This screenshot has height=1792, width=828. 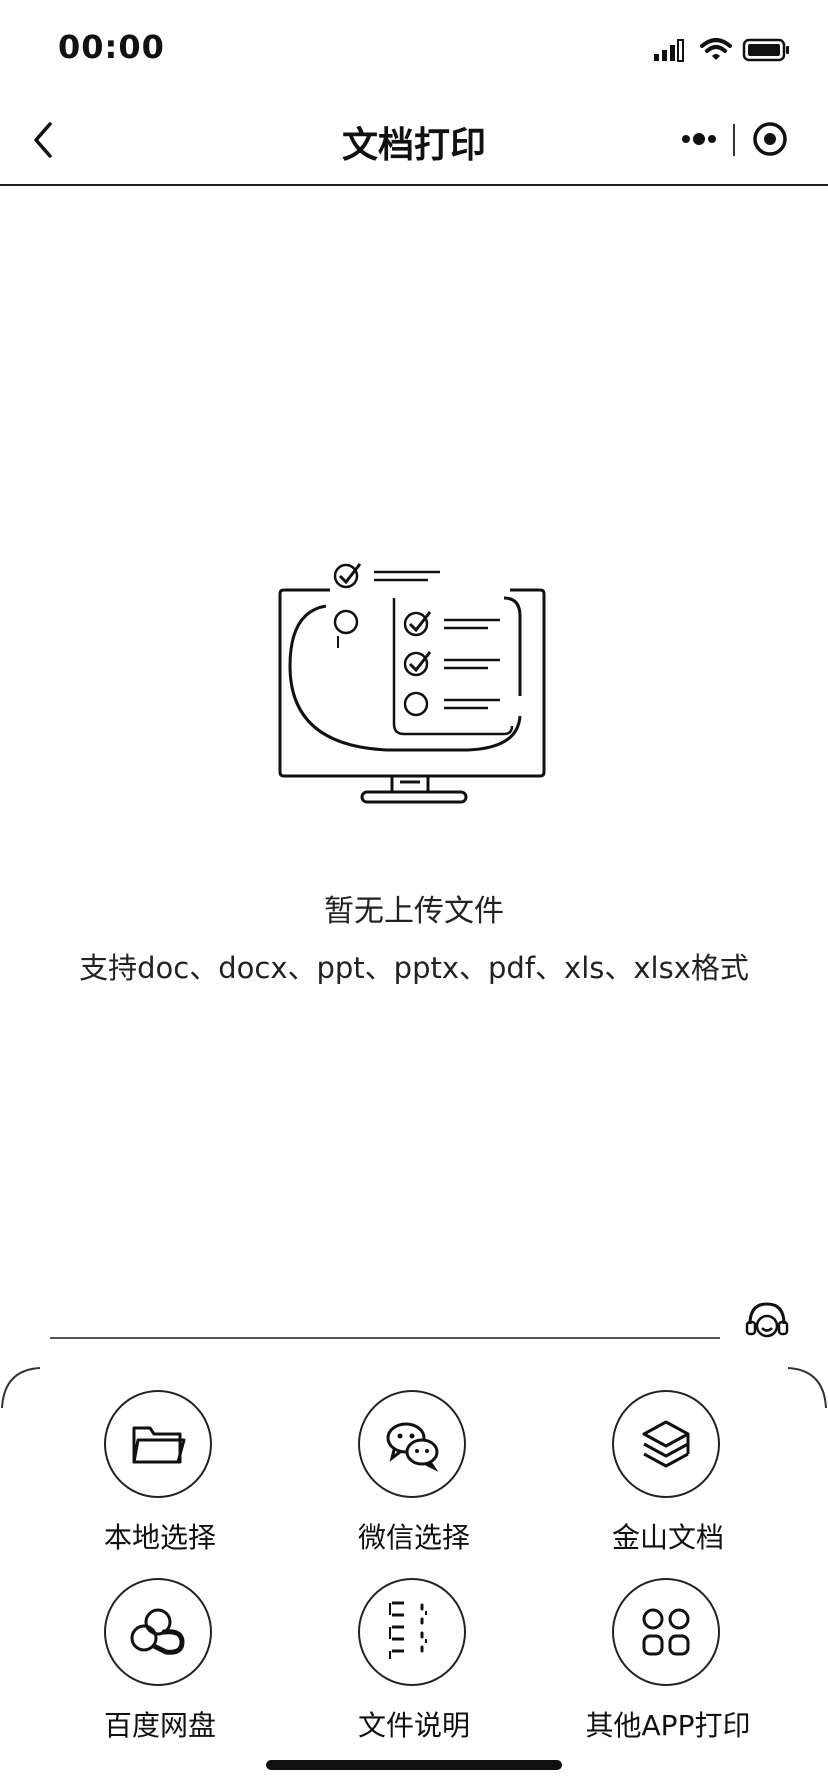 I want to click on empty-illustration, so click(x=414, y=684).